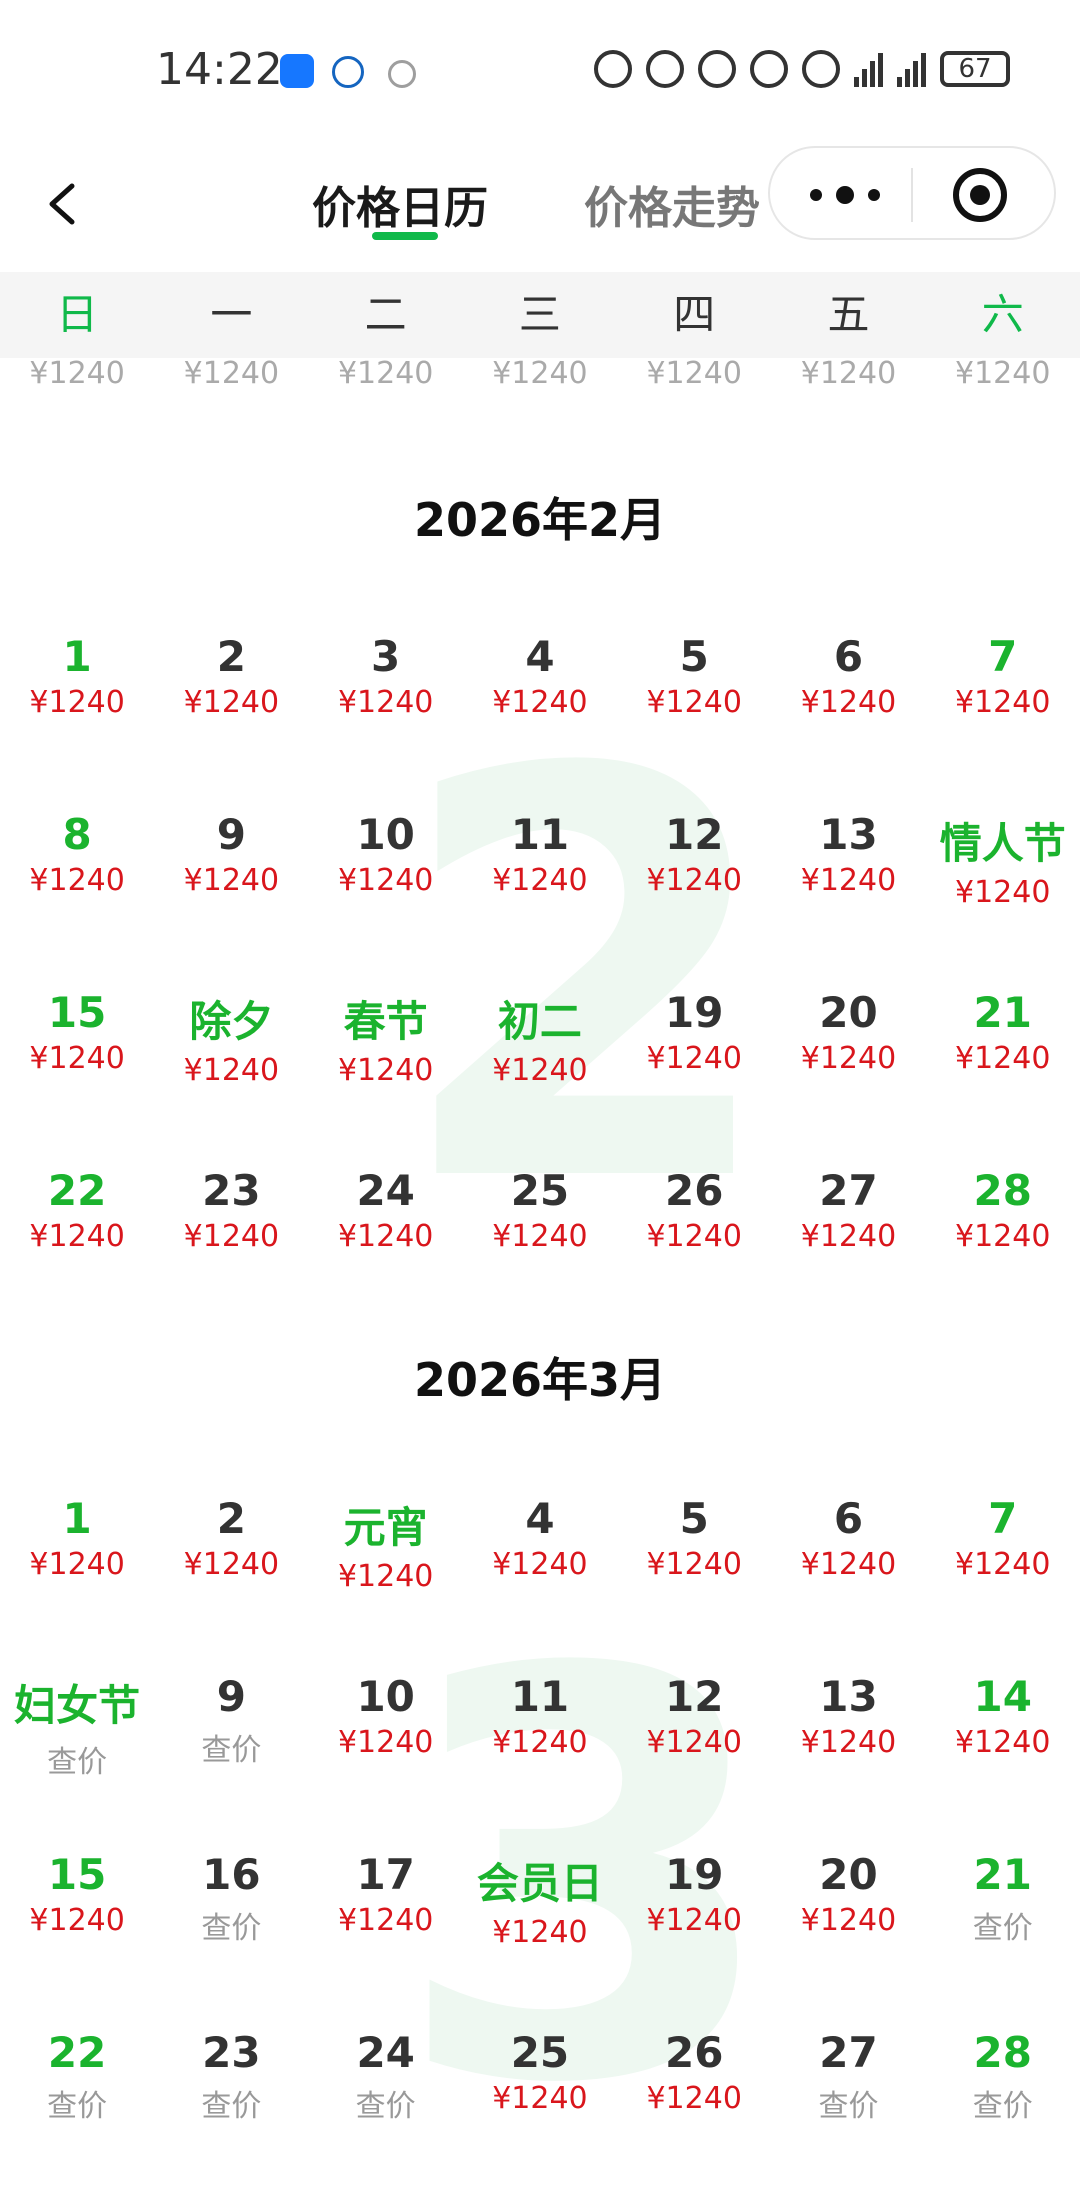 The width and height of the screenshot is (1080, 2206). Describe the element at coordinates (540, 656) in the screenshot. I see `day-label: 4` at that location.